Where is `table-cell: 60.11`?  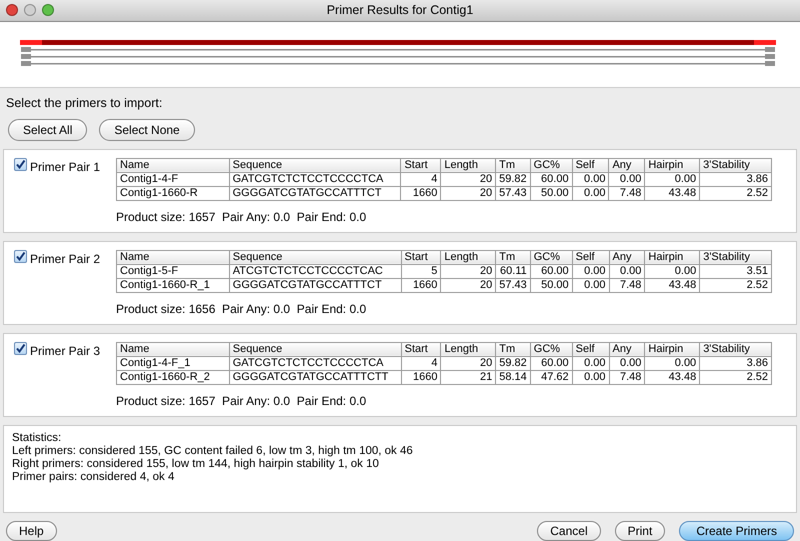
table-cell: 60.11 is located at coordinates (513, 271).